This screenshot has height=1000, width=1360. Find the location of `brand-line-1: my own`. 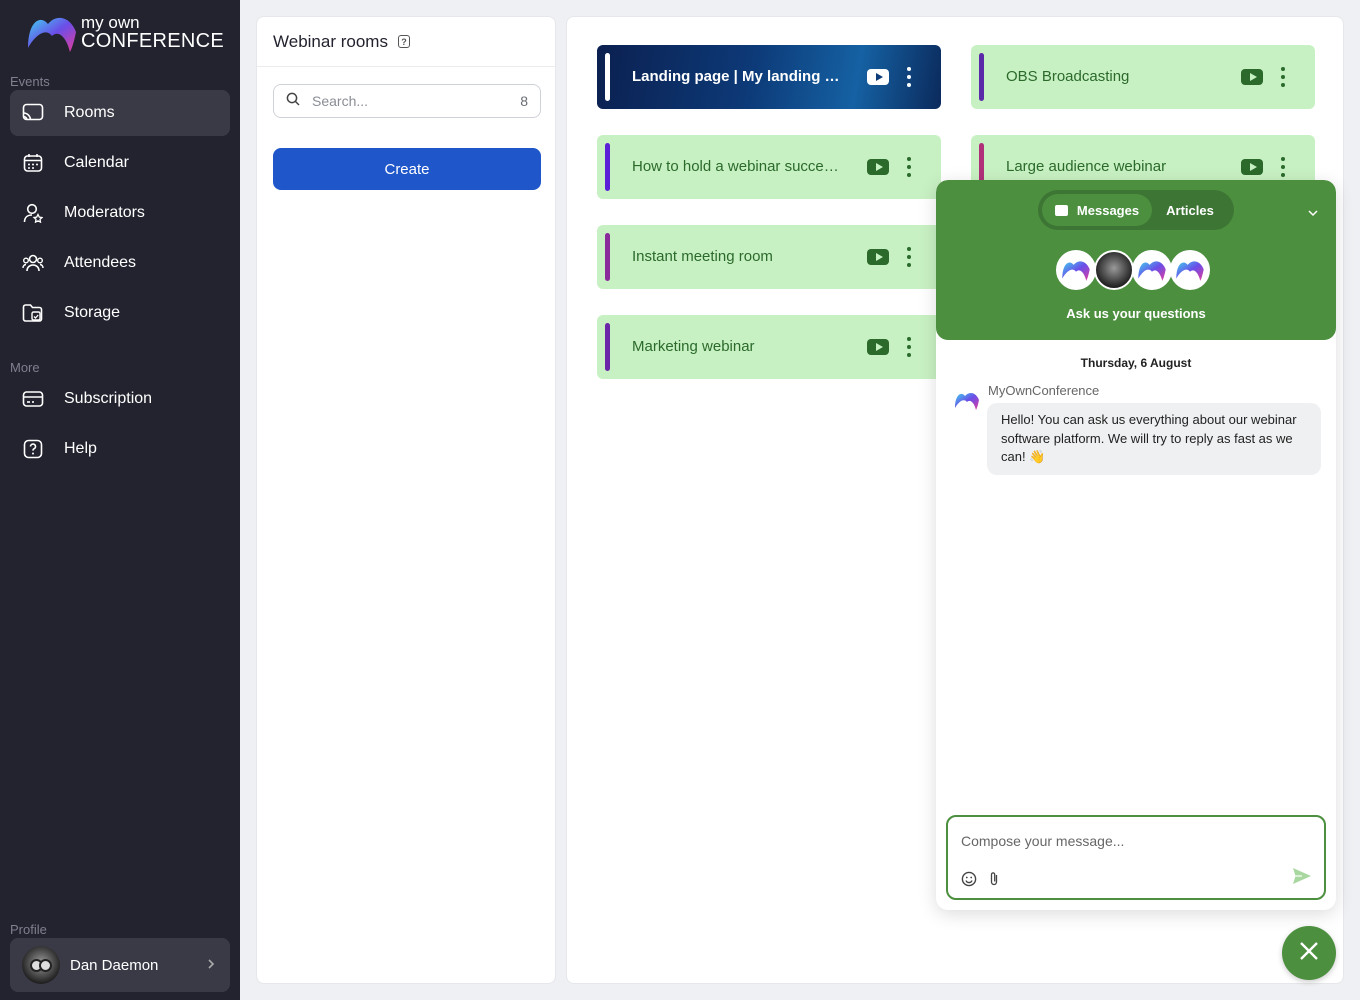

brand-line-1: my own is located at coordinates (110, 22).